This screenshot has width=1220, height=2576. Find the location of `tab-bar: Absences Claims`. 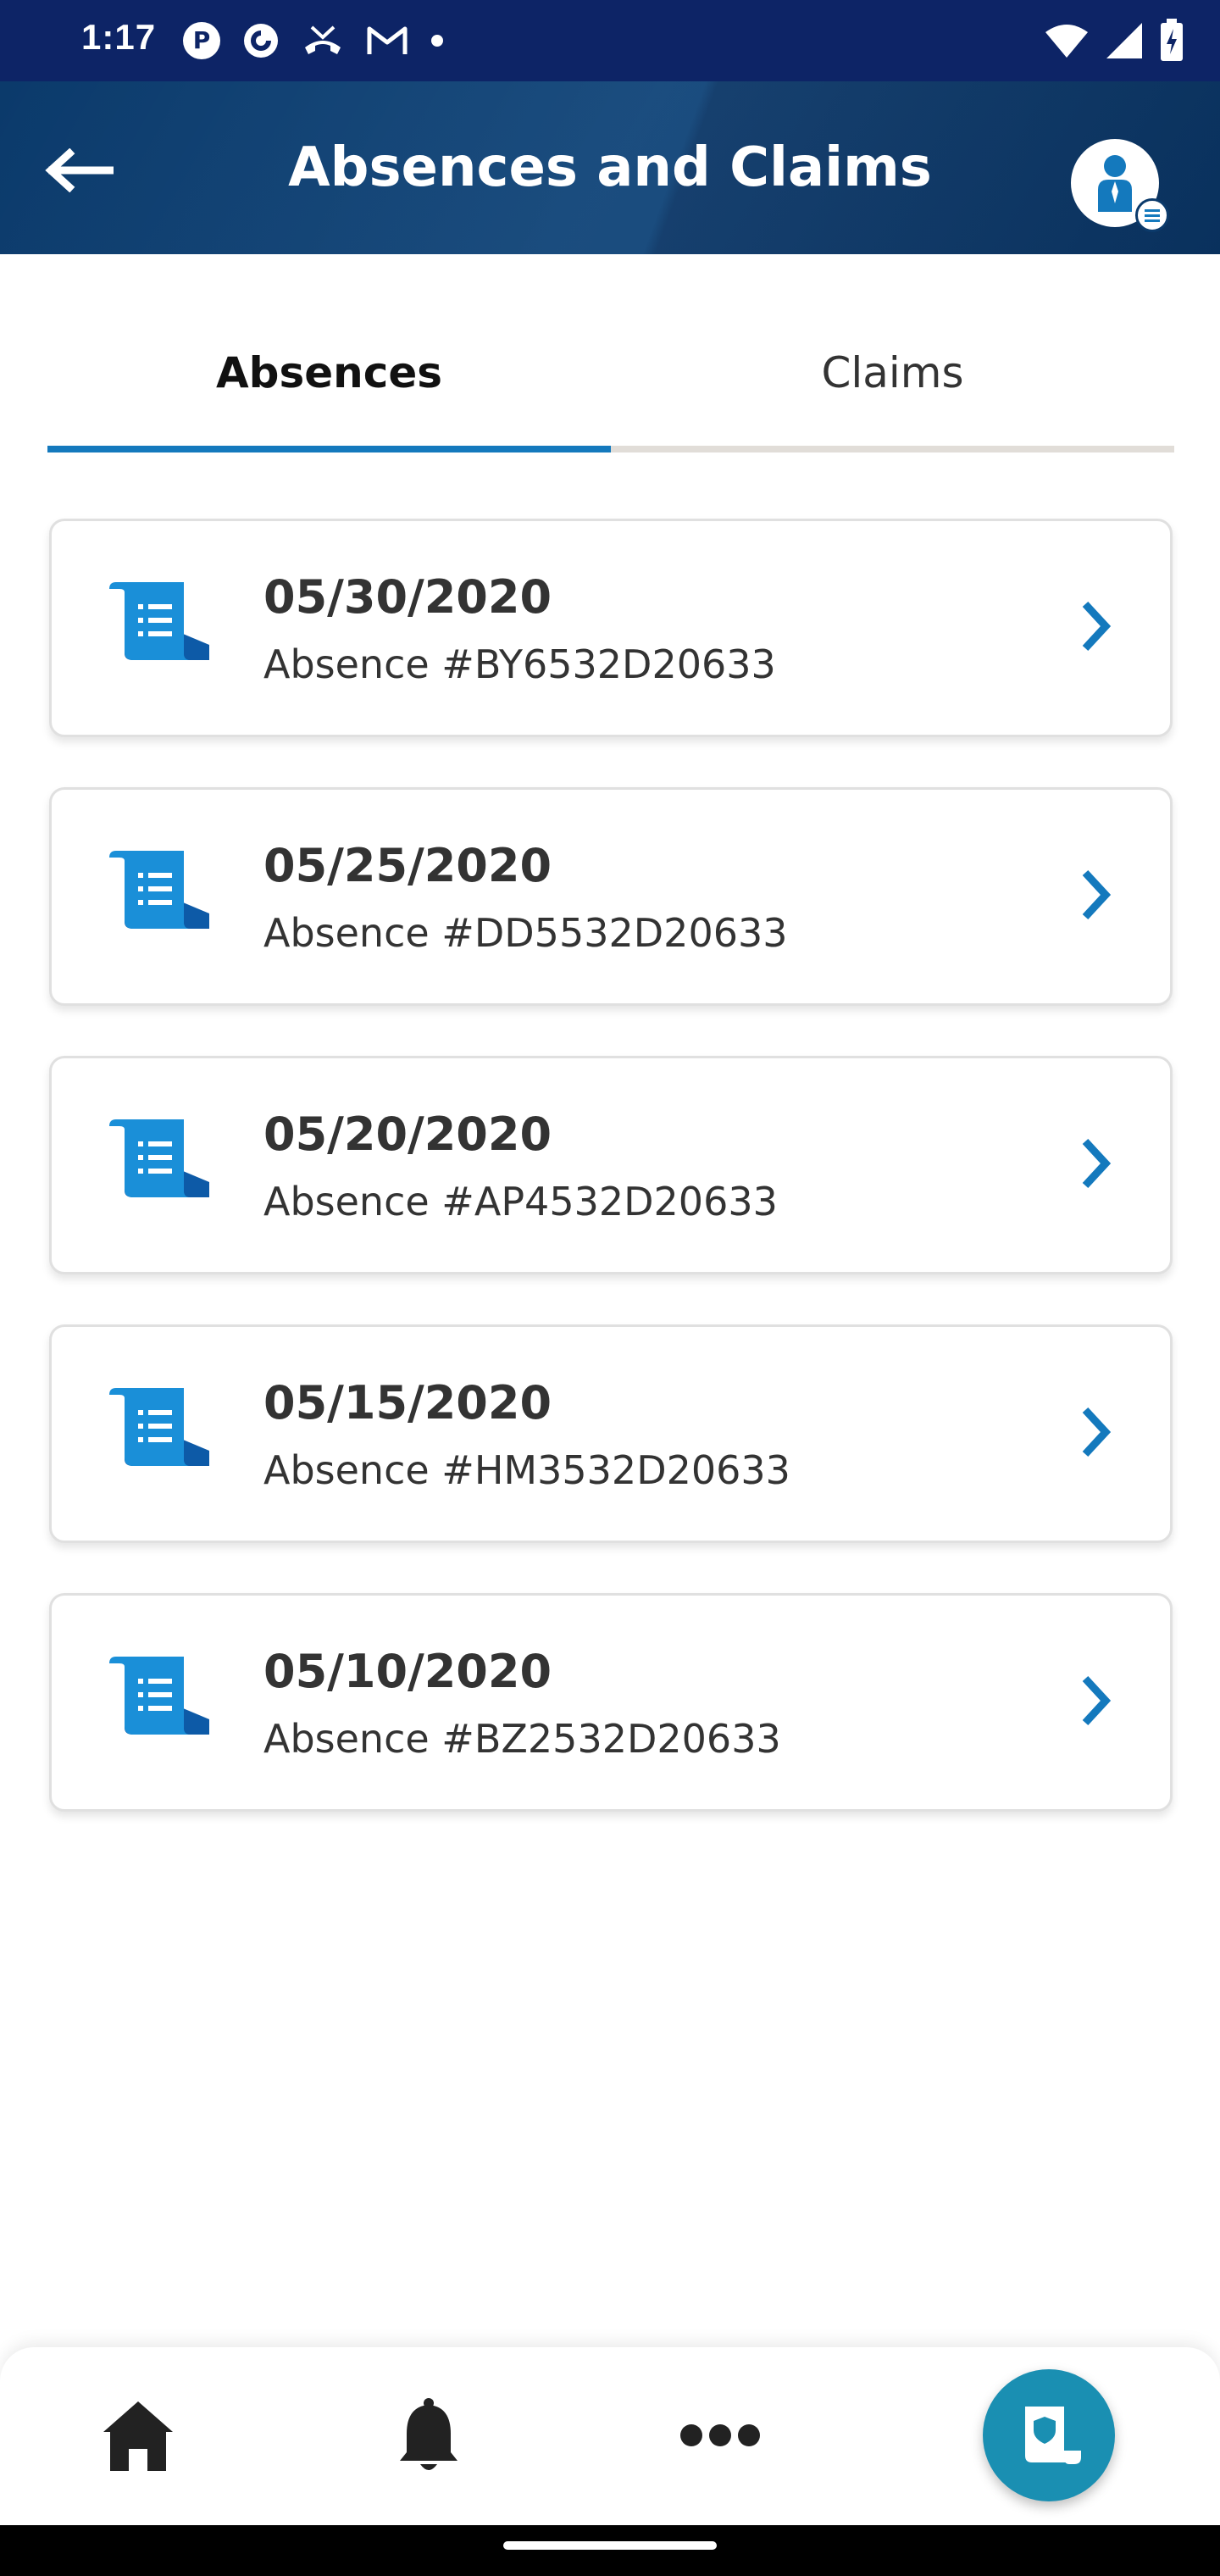

tab-bar: Absences Claims is located at coordinates (610, 388).